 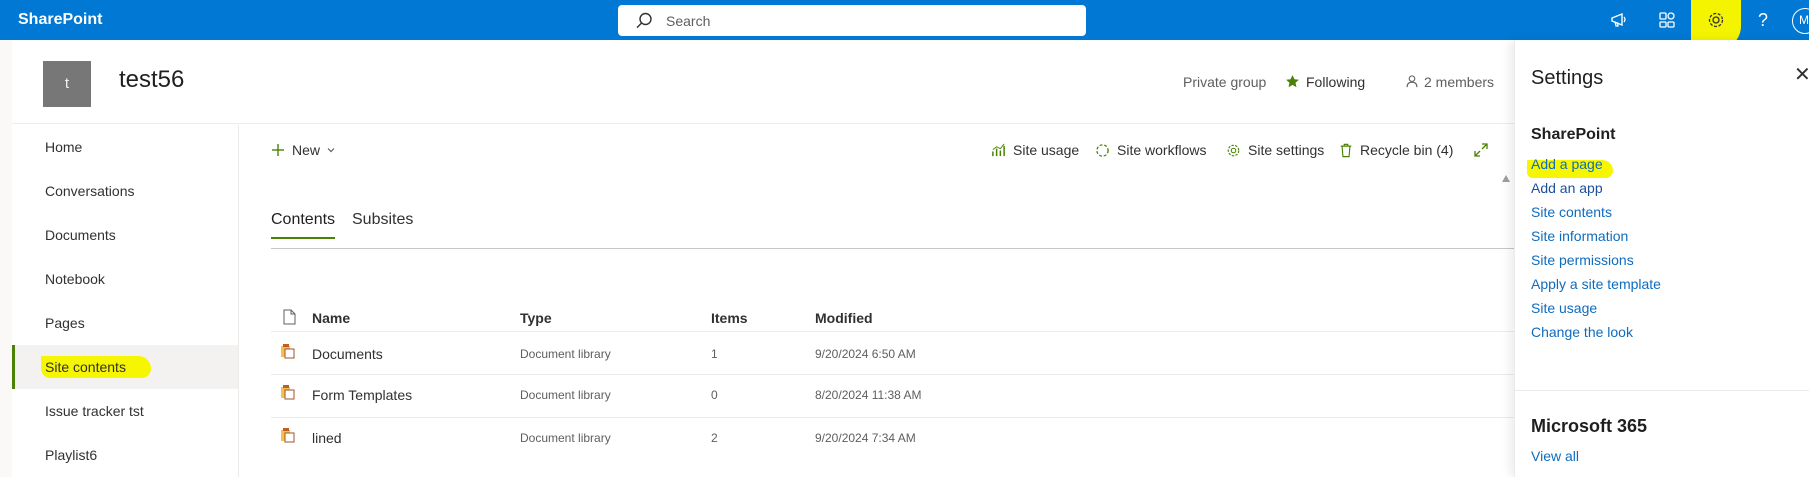 What do you see at coordinates (1275, 150) in the screenshot?
I see `site-settings-button: Site settings` at bounding box center [1275, 150].